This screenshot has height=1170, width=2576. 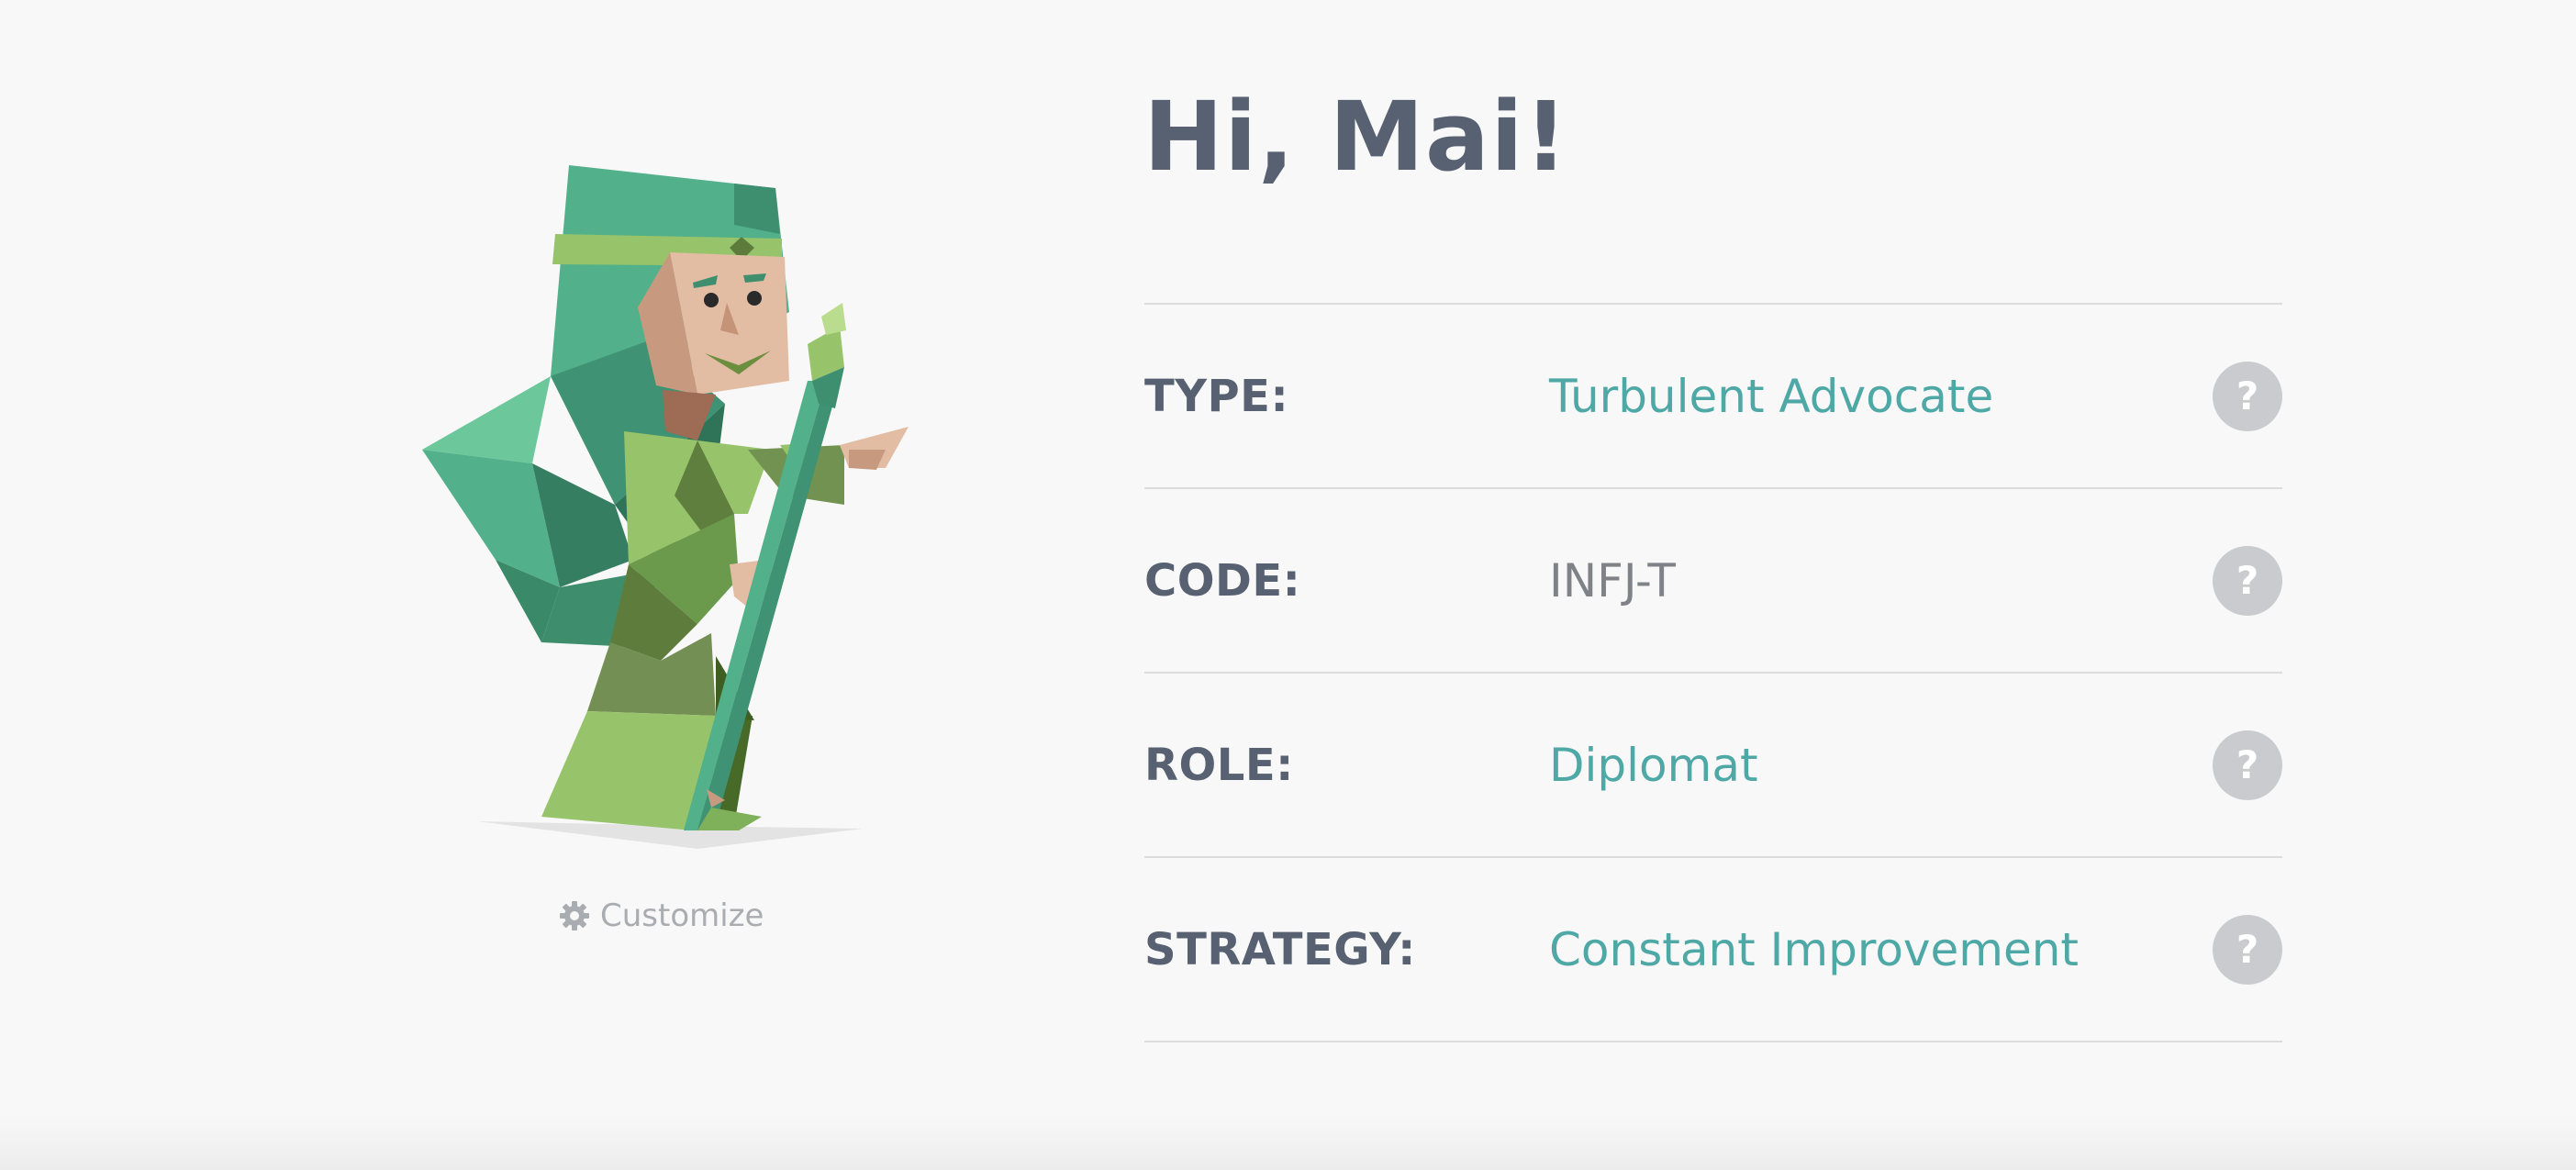 I want to click on profile-row-strategy: STRATEGY: Constant Improvement ?, so click(x=1713, y=950).